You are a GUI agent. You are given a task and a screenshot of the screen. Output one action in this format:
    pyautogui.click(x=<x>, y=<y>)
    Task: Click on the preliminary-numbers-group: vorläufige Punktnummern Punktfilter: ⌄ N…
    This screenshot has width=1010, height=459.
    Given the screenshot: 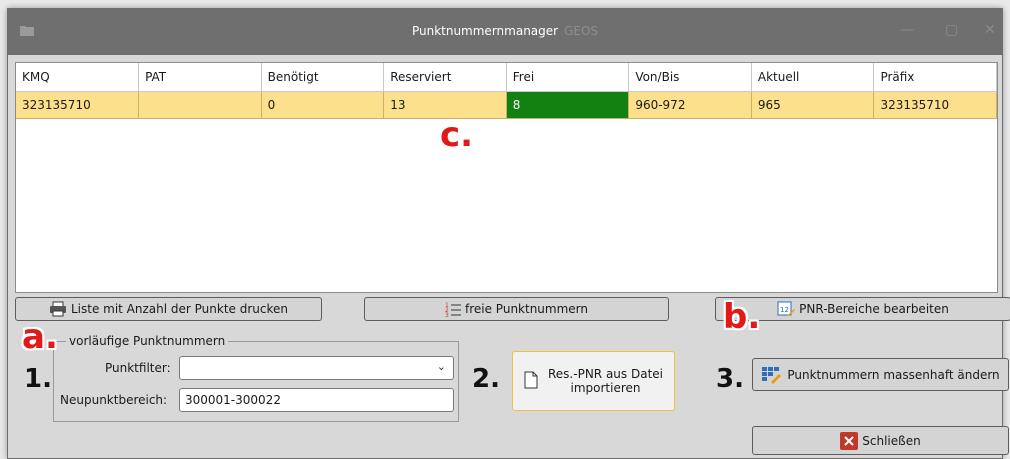 What is the action you would take?
    pyautogui.click(x=256, y=378)
    